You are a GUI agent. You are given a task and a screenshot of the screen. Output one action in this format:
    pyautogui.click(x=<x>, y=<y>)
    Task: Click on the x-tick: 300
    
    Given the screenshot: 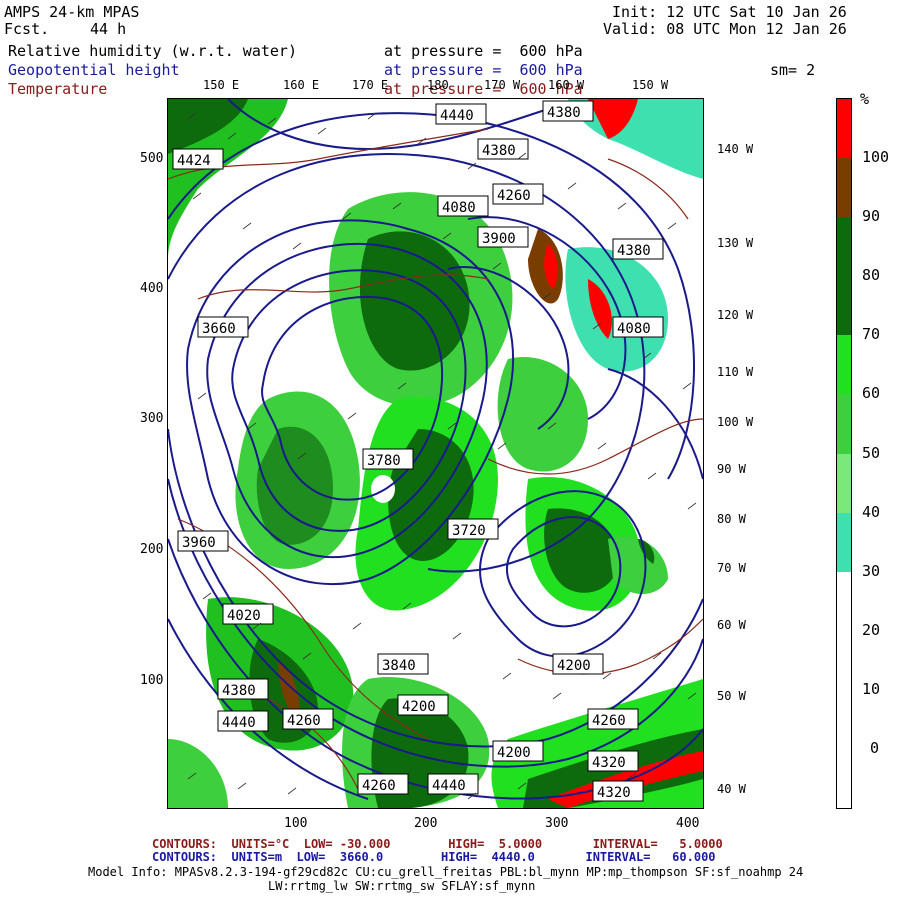 What is the action you would take?
    pyautogui.click(x=557, y=823)
    